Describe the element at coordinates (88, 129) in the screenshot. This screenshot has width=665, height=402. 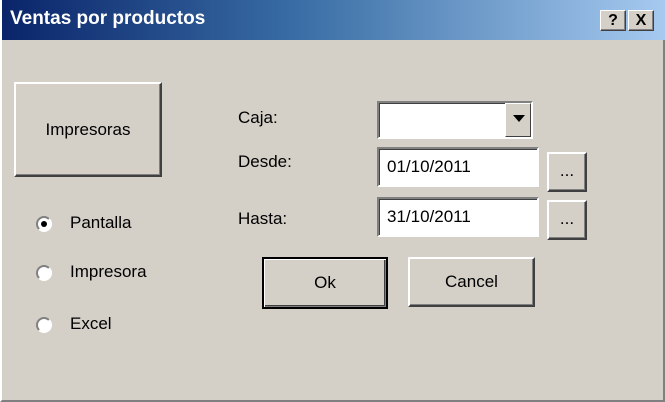
I see `printers-button: Impresoras` at that location.